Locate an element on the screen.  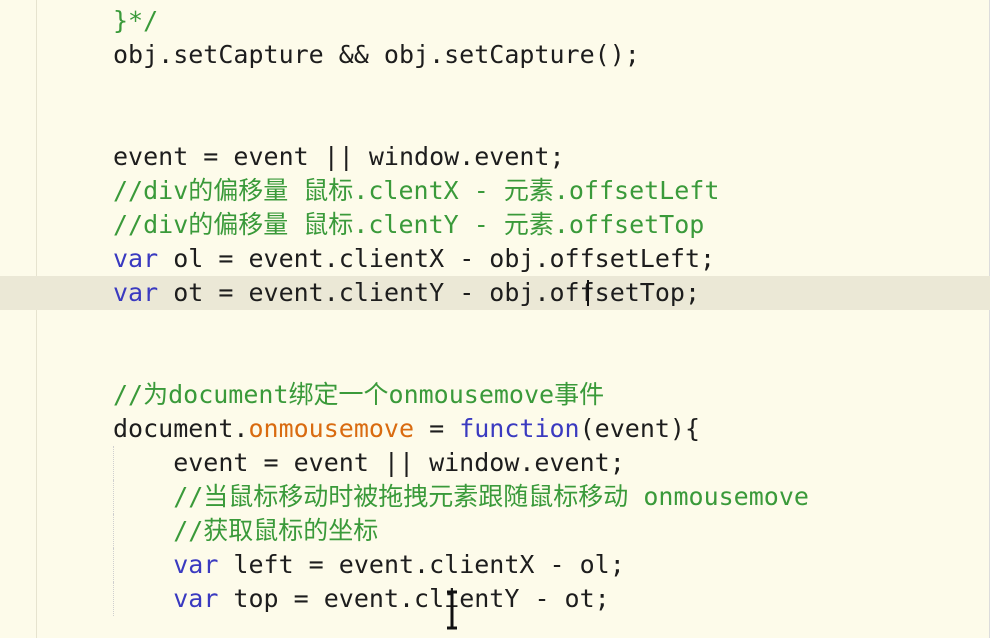
code-text: var left = event.clientX - ol; is located at coordinates (369, 565).